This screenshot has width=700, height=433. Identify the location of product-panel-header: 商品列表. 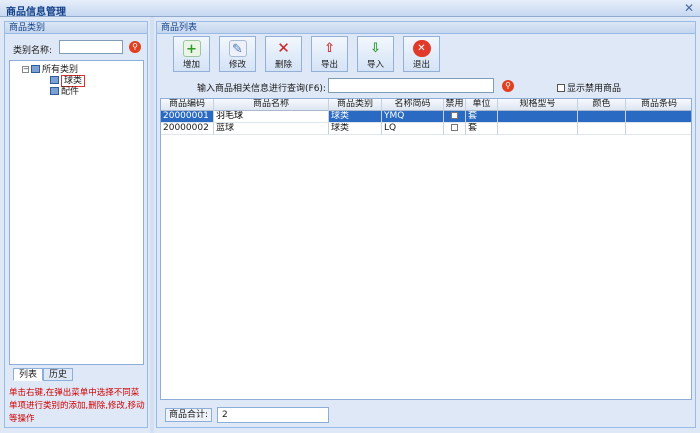
(426, 28).